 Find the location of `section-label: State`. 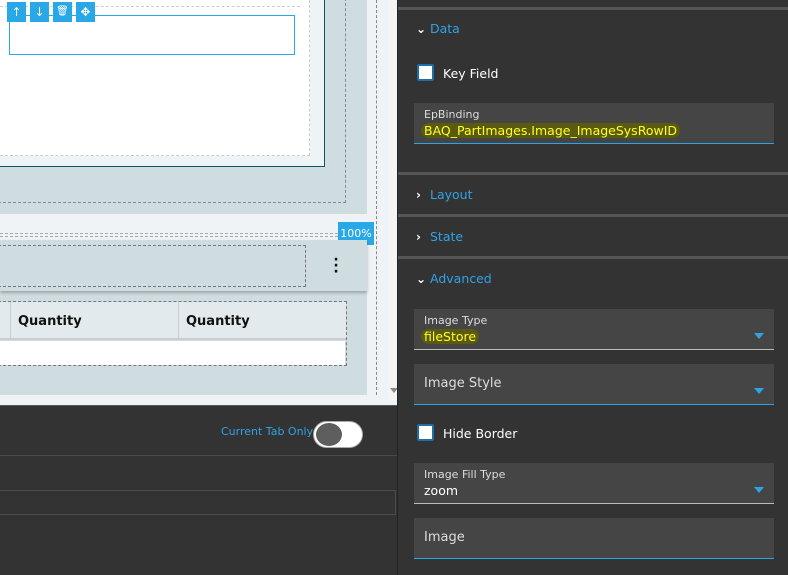

section-label: State is located at coordinates (447, 236).